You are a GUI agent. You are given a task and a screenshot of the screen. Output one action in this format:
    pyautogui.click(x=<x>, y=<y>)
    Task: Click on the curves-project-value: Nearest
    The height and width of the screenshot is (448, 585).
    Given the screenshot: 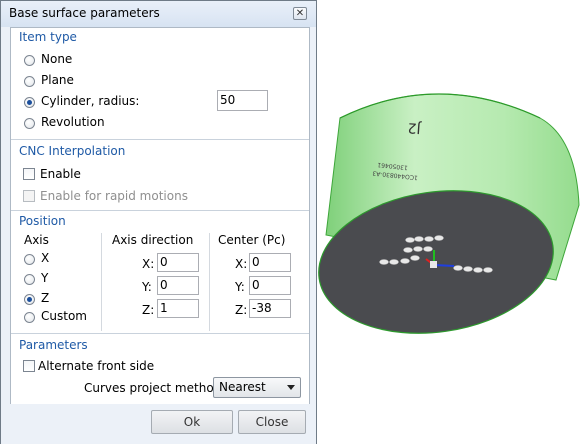 What is the action you would take?
    pyautogui.click(x=242, y=387)
    